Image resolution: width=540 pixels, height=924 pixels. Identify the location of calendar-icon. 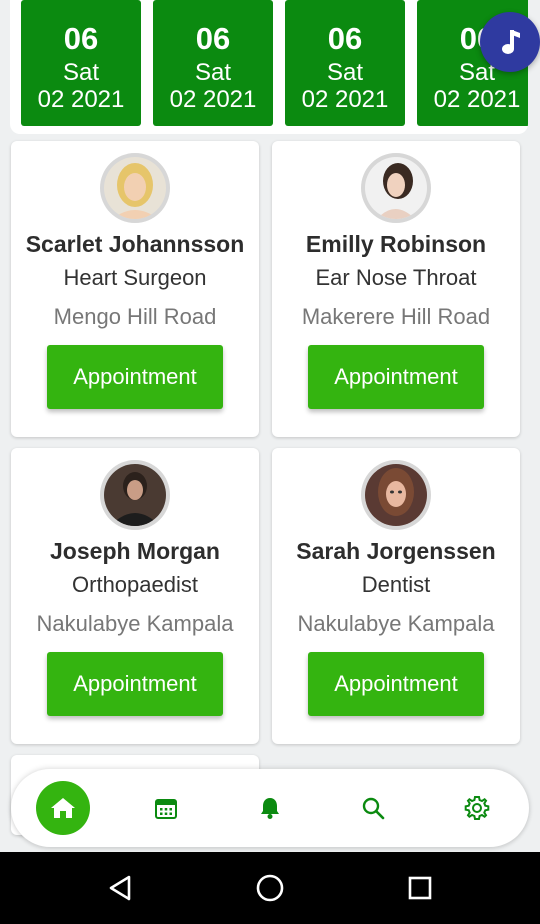
(166, 809).